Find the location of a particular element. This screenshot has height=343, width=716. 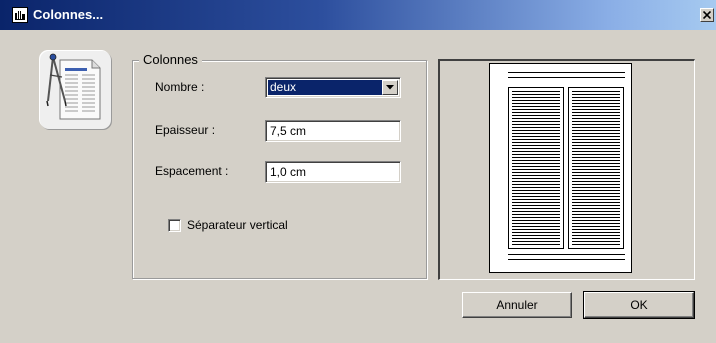

dropdown-button is located at coordinates (390, 87).